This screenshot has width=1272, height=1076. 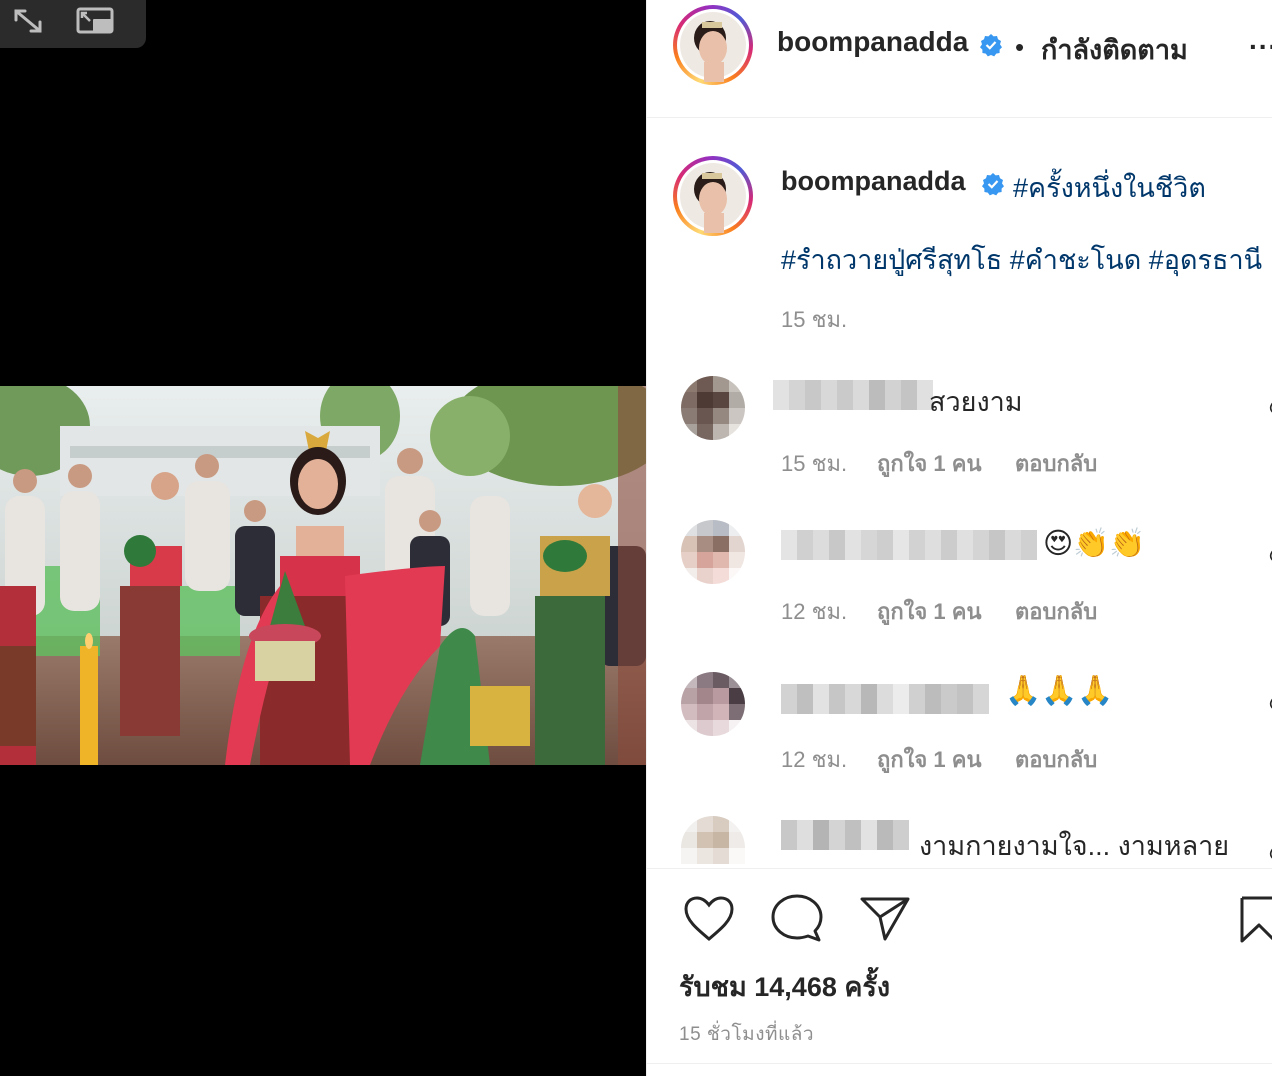 I want to click on post-actions: รับชม 14,468 ครั้ง 15 ชั่วโมงที่แล้ว, so click(x=959, y=972).